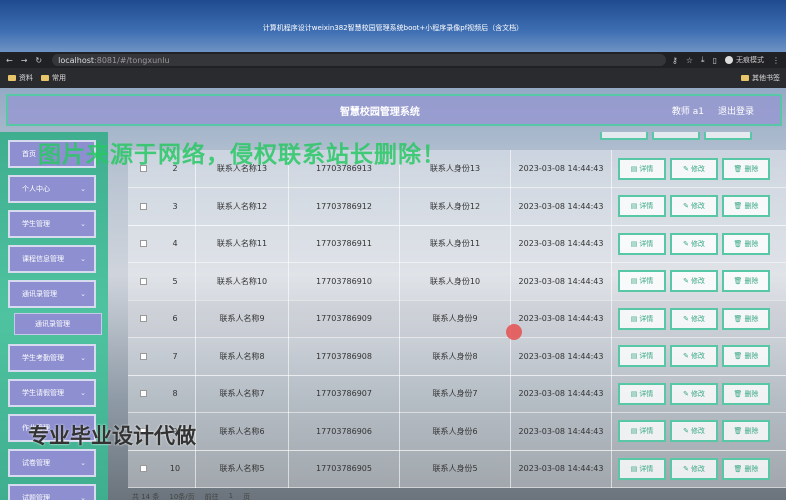 This screenshot has height=500, width=786. Describe the element at coordinates (52, 224) in the screenshot. I see `sidebar-item: 学生管理 ⌄` at that location.